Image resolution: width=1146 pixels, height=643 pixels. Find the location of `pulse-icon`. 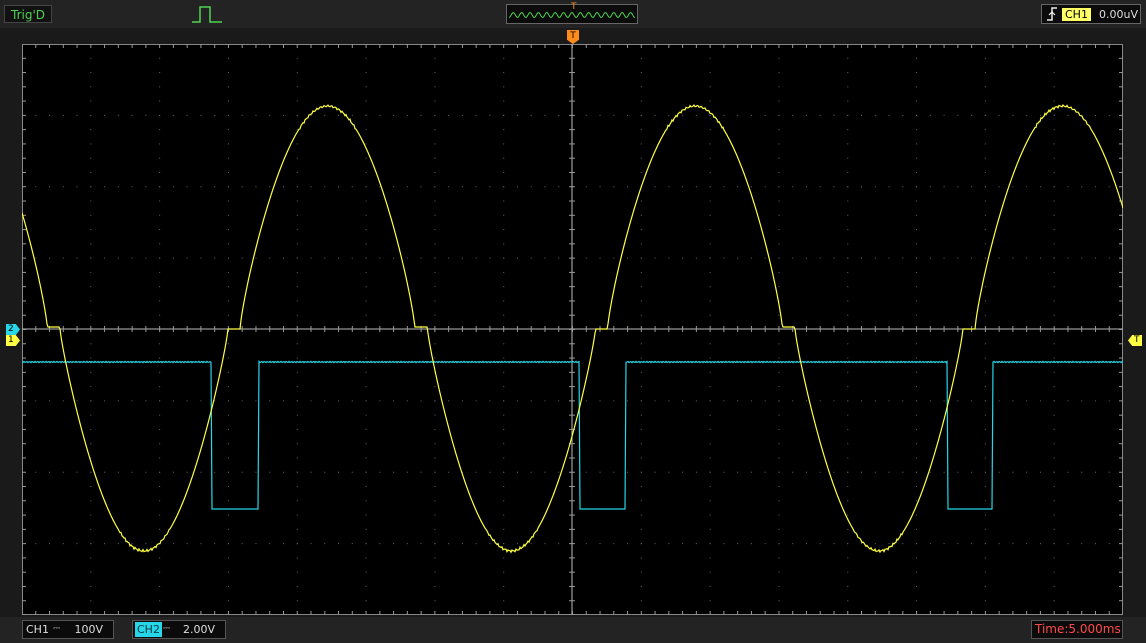

pulse-icon is located at coordinates (207, 14).